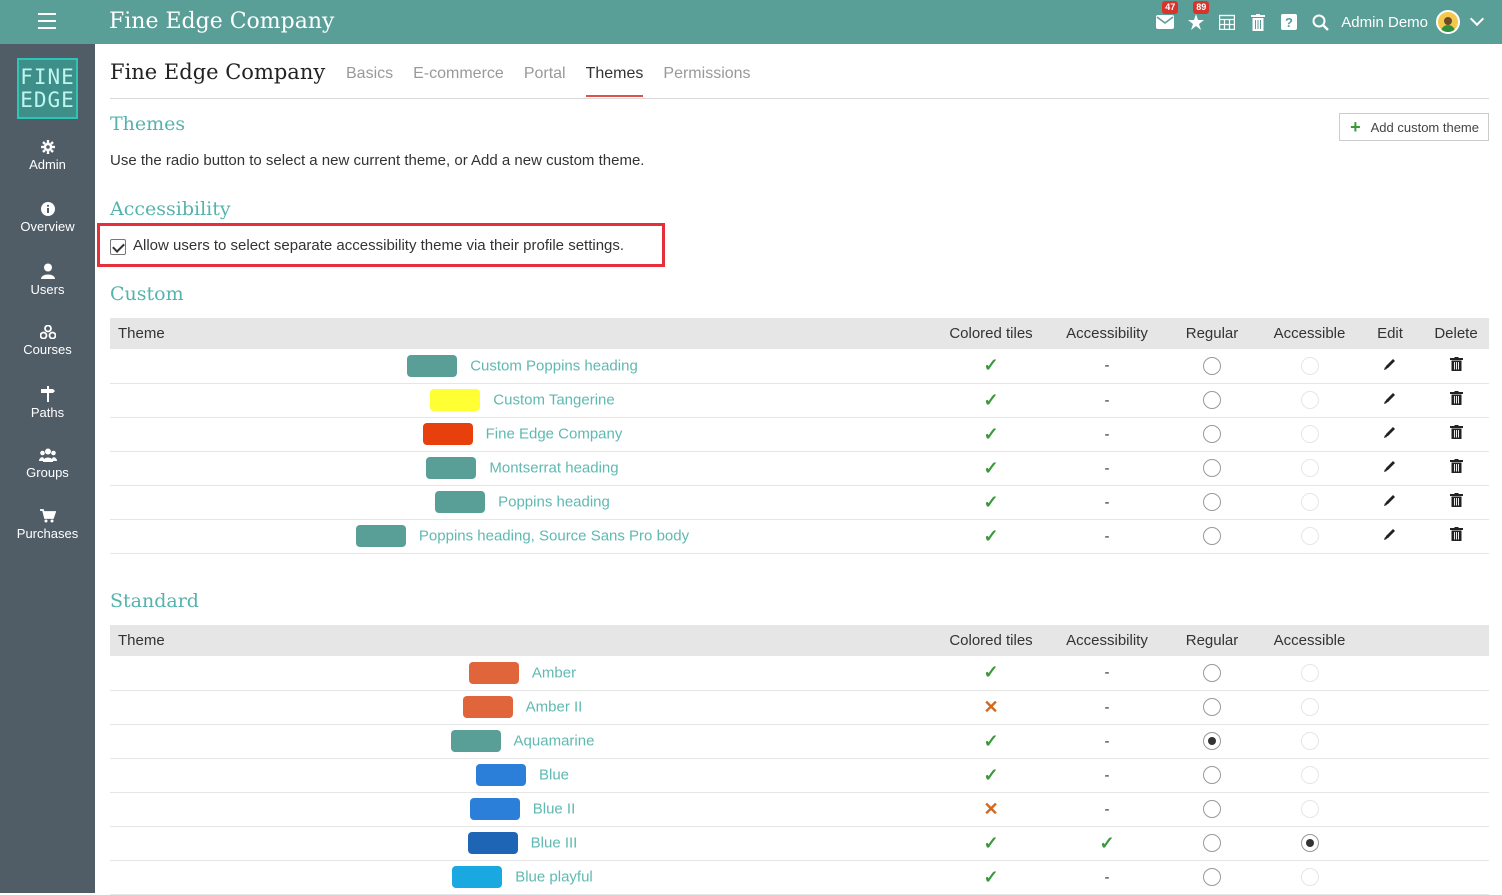 Image resolution: width=1502 pixels, height=895 pixels. What do you see at coordinates (1166, 17) in the screenshot?
I see `mail-icon: 47` at bounding box center [1166, 17].